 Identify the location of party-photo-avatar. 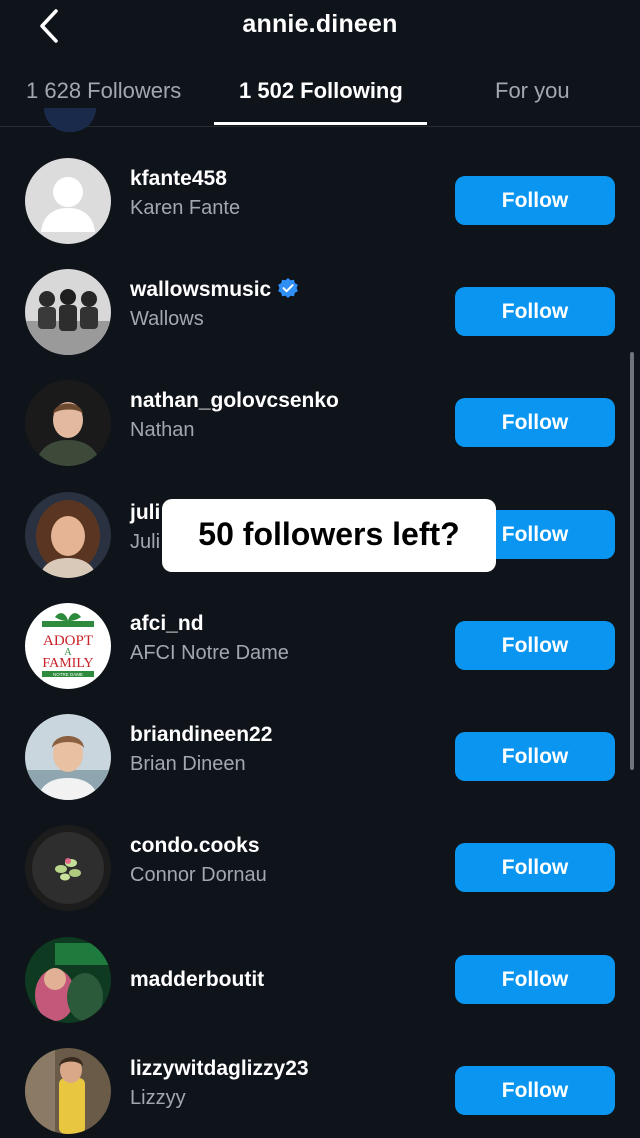
(68, 980).